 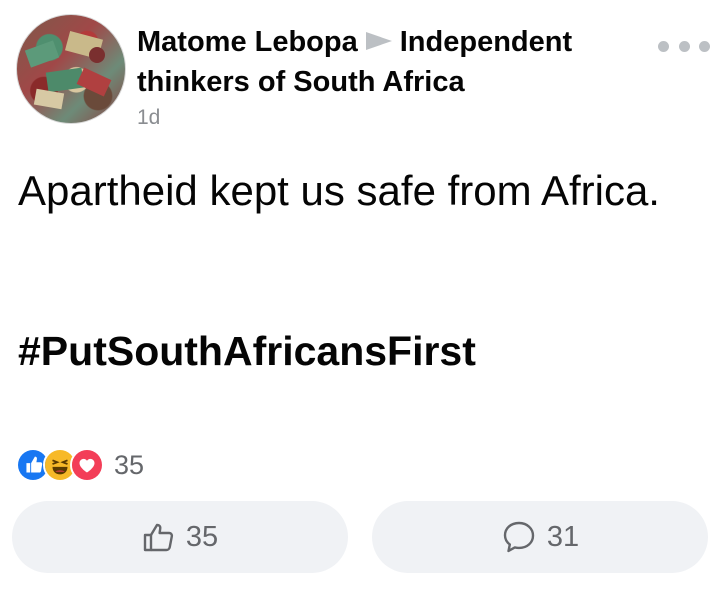 What do you see at coordinates (180, 537) in the screenshot?
I see `like-button: 35` at bounding box center [180, 537].